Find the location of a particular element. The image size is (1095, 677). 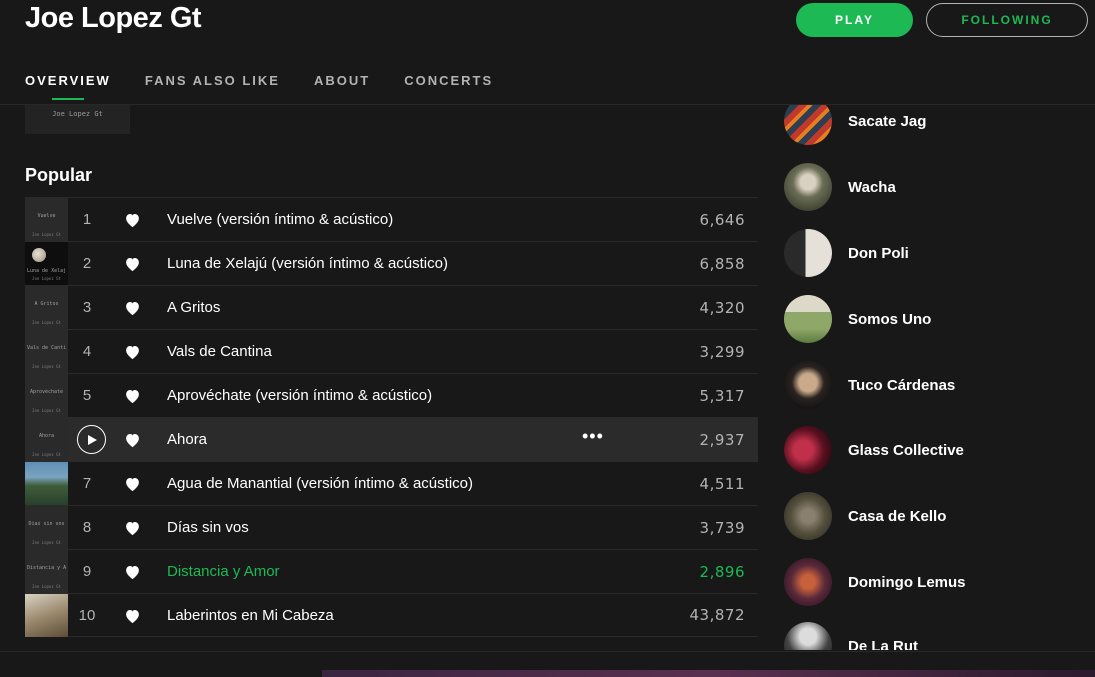

related-artist-item: Somos Uno is located at coordinates (857, 319).